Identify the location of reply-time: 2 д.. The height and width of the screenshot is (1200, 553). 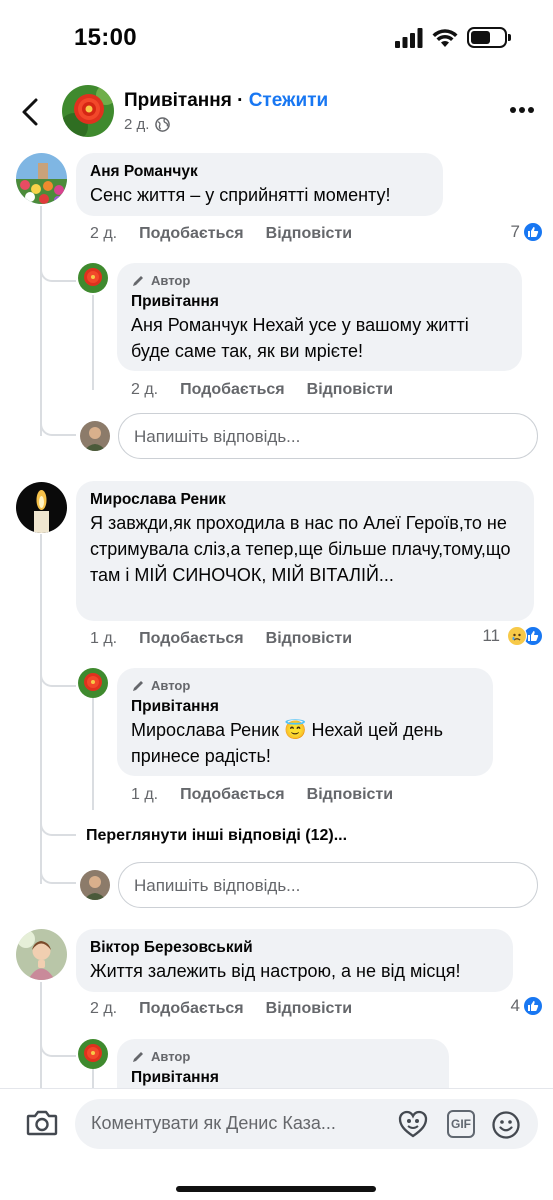
(145, 389).